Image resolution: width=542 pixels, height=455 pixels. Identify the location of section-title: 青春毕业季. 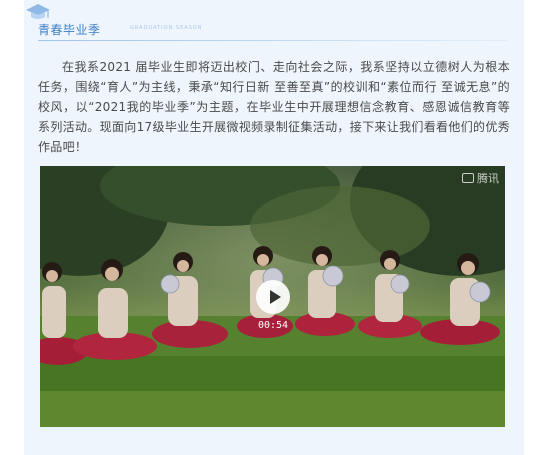
(69, 30).